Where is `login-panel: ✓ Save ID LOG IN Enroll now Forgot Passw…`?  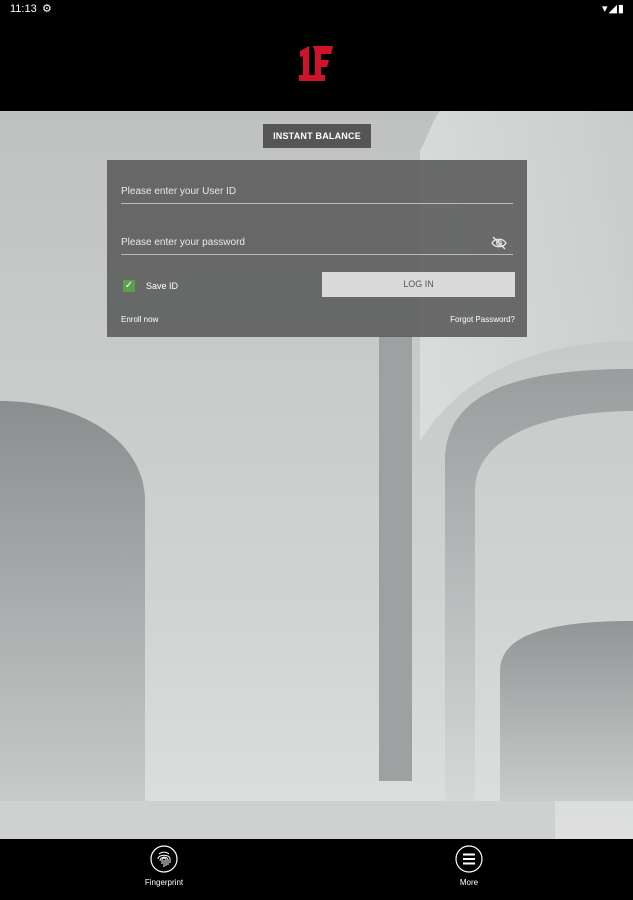
login-panel: ✓ Save ID LOG IN Enroll now Forgot Passw… is located at coordinates (317, 248).